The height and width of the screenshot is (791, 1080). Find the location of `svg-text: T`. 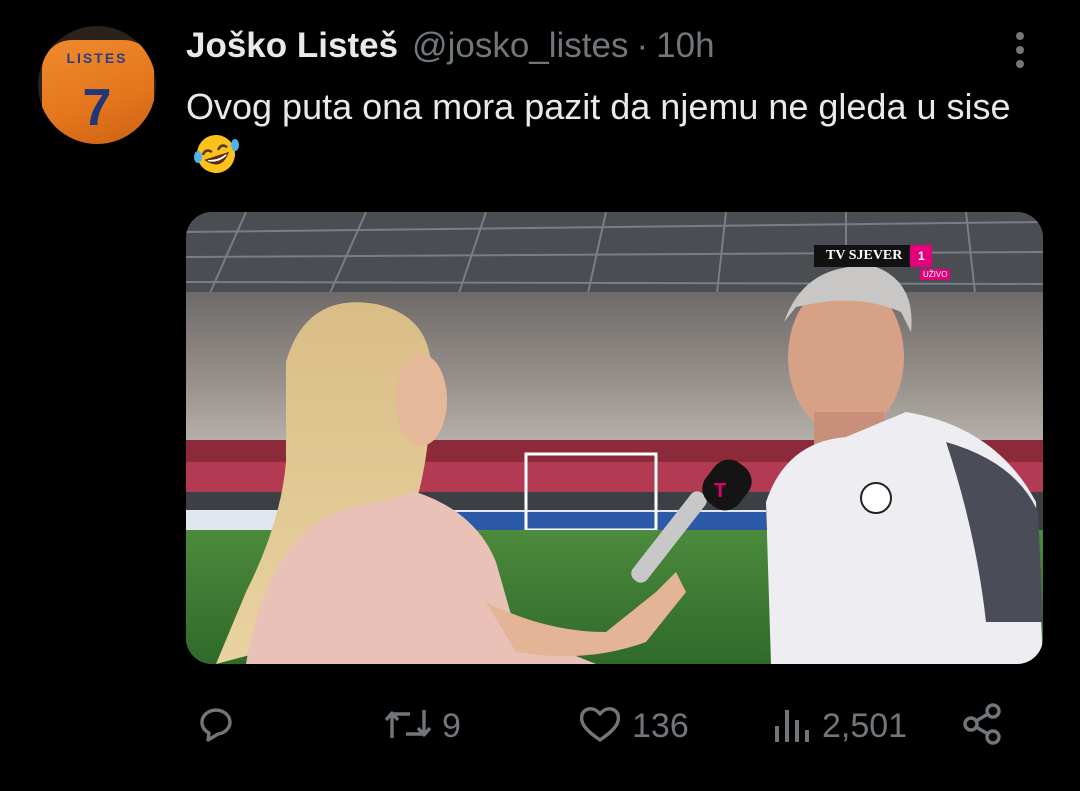

svg-text: T is located at coordinates (720, 491).